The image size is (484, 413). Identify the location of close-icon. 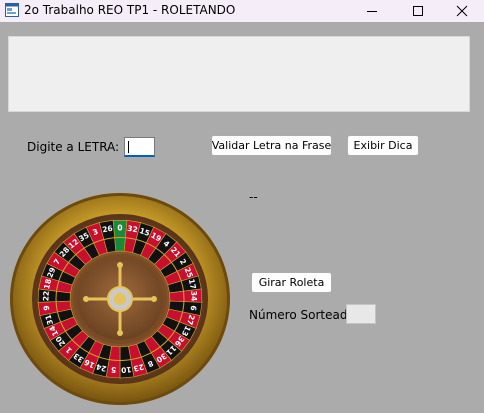
(462, 11).